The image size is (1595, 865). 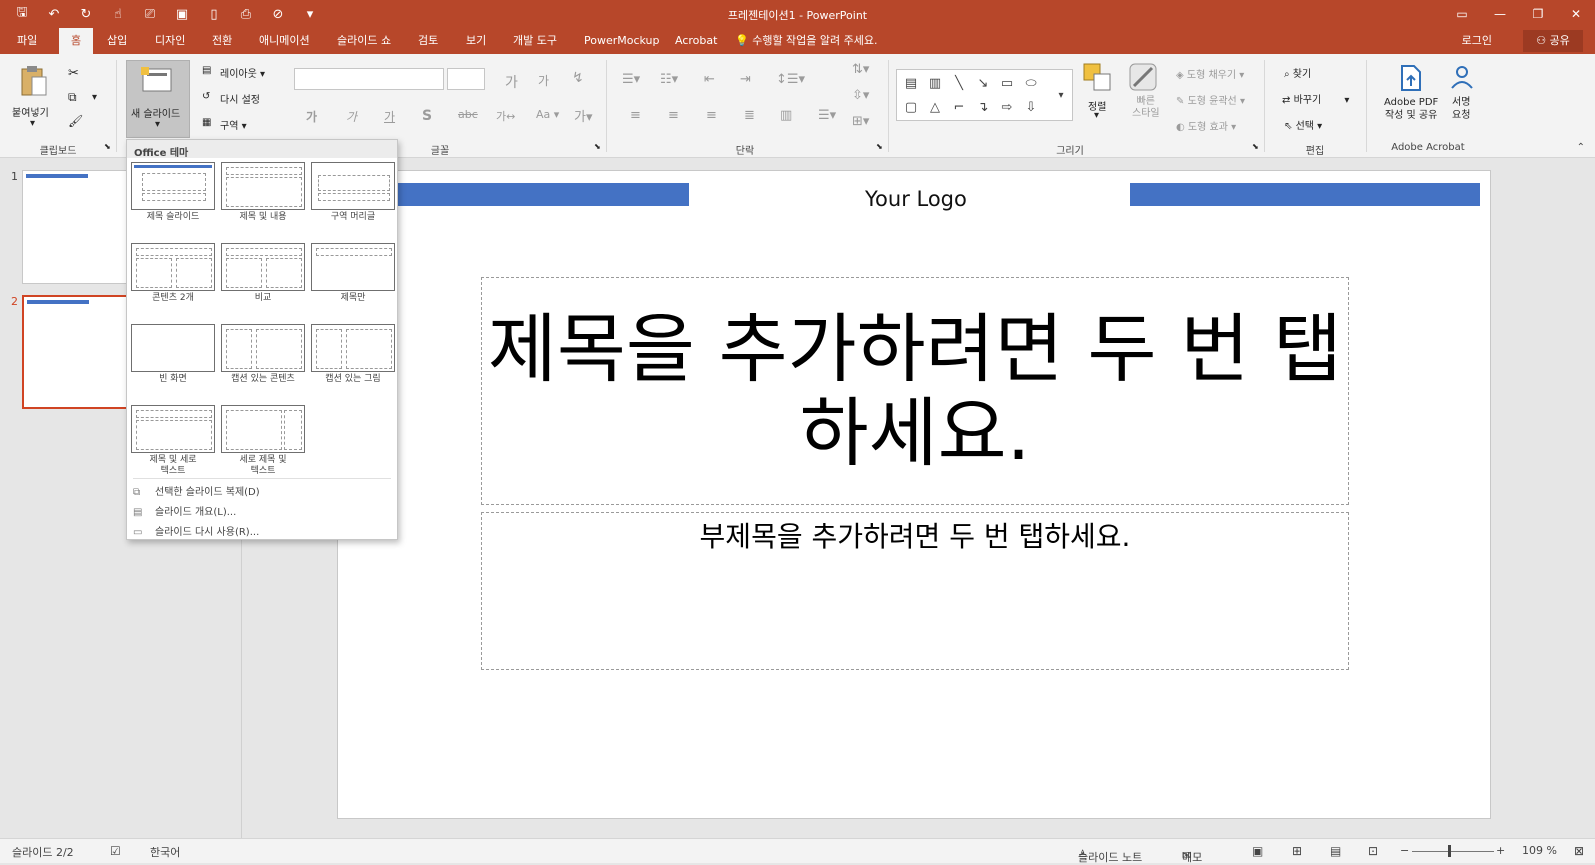 What do you see at coordinates (1462, 14) in the screenshot?
I see `ribbon-display-options-icon: ▭` at bounding box center [1462, 14].